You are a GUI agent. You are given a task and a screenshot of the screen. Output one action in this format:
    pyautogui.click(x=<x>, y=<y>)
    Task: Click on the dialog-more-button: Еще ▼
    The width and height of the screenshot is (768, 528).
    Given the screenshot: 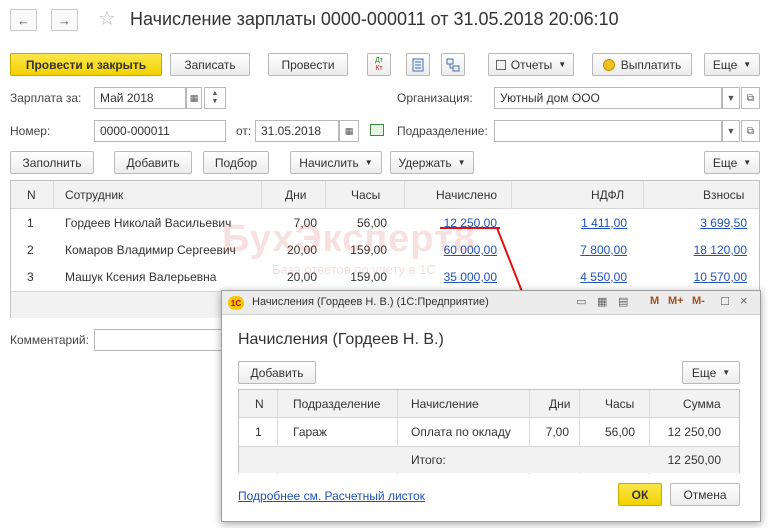 What is the action you would take?
    pyautogui.click(x=711, y=372)
    